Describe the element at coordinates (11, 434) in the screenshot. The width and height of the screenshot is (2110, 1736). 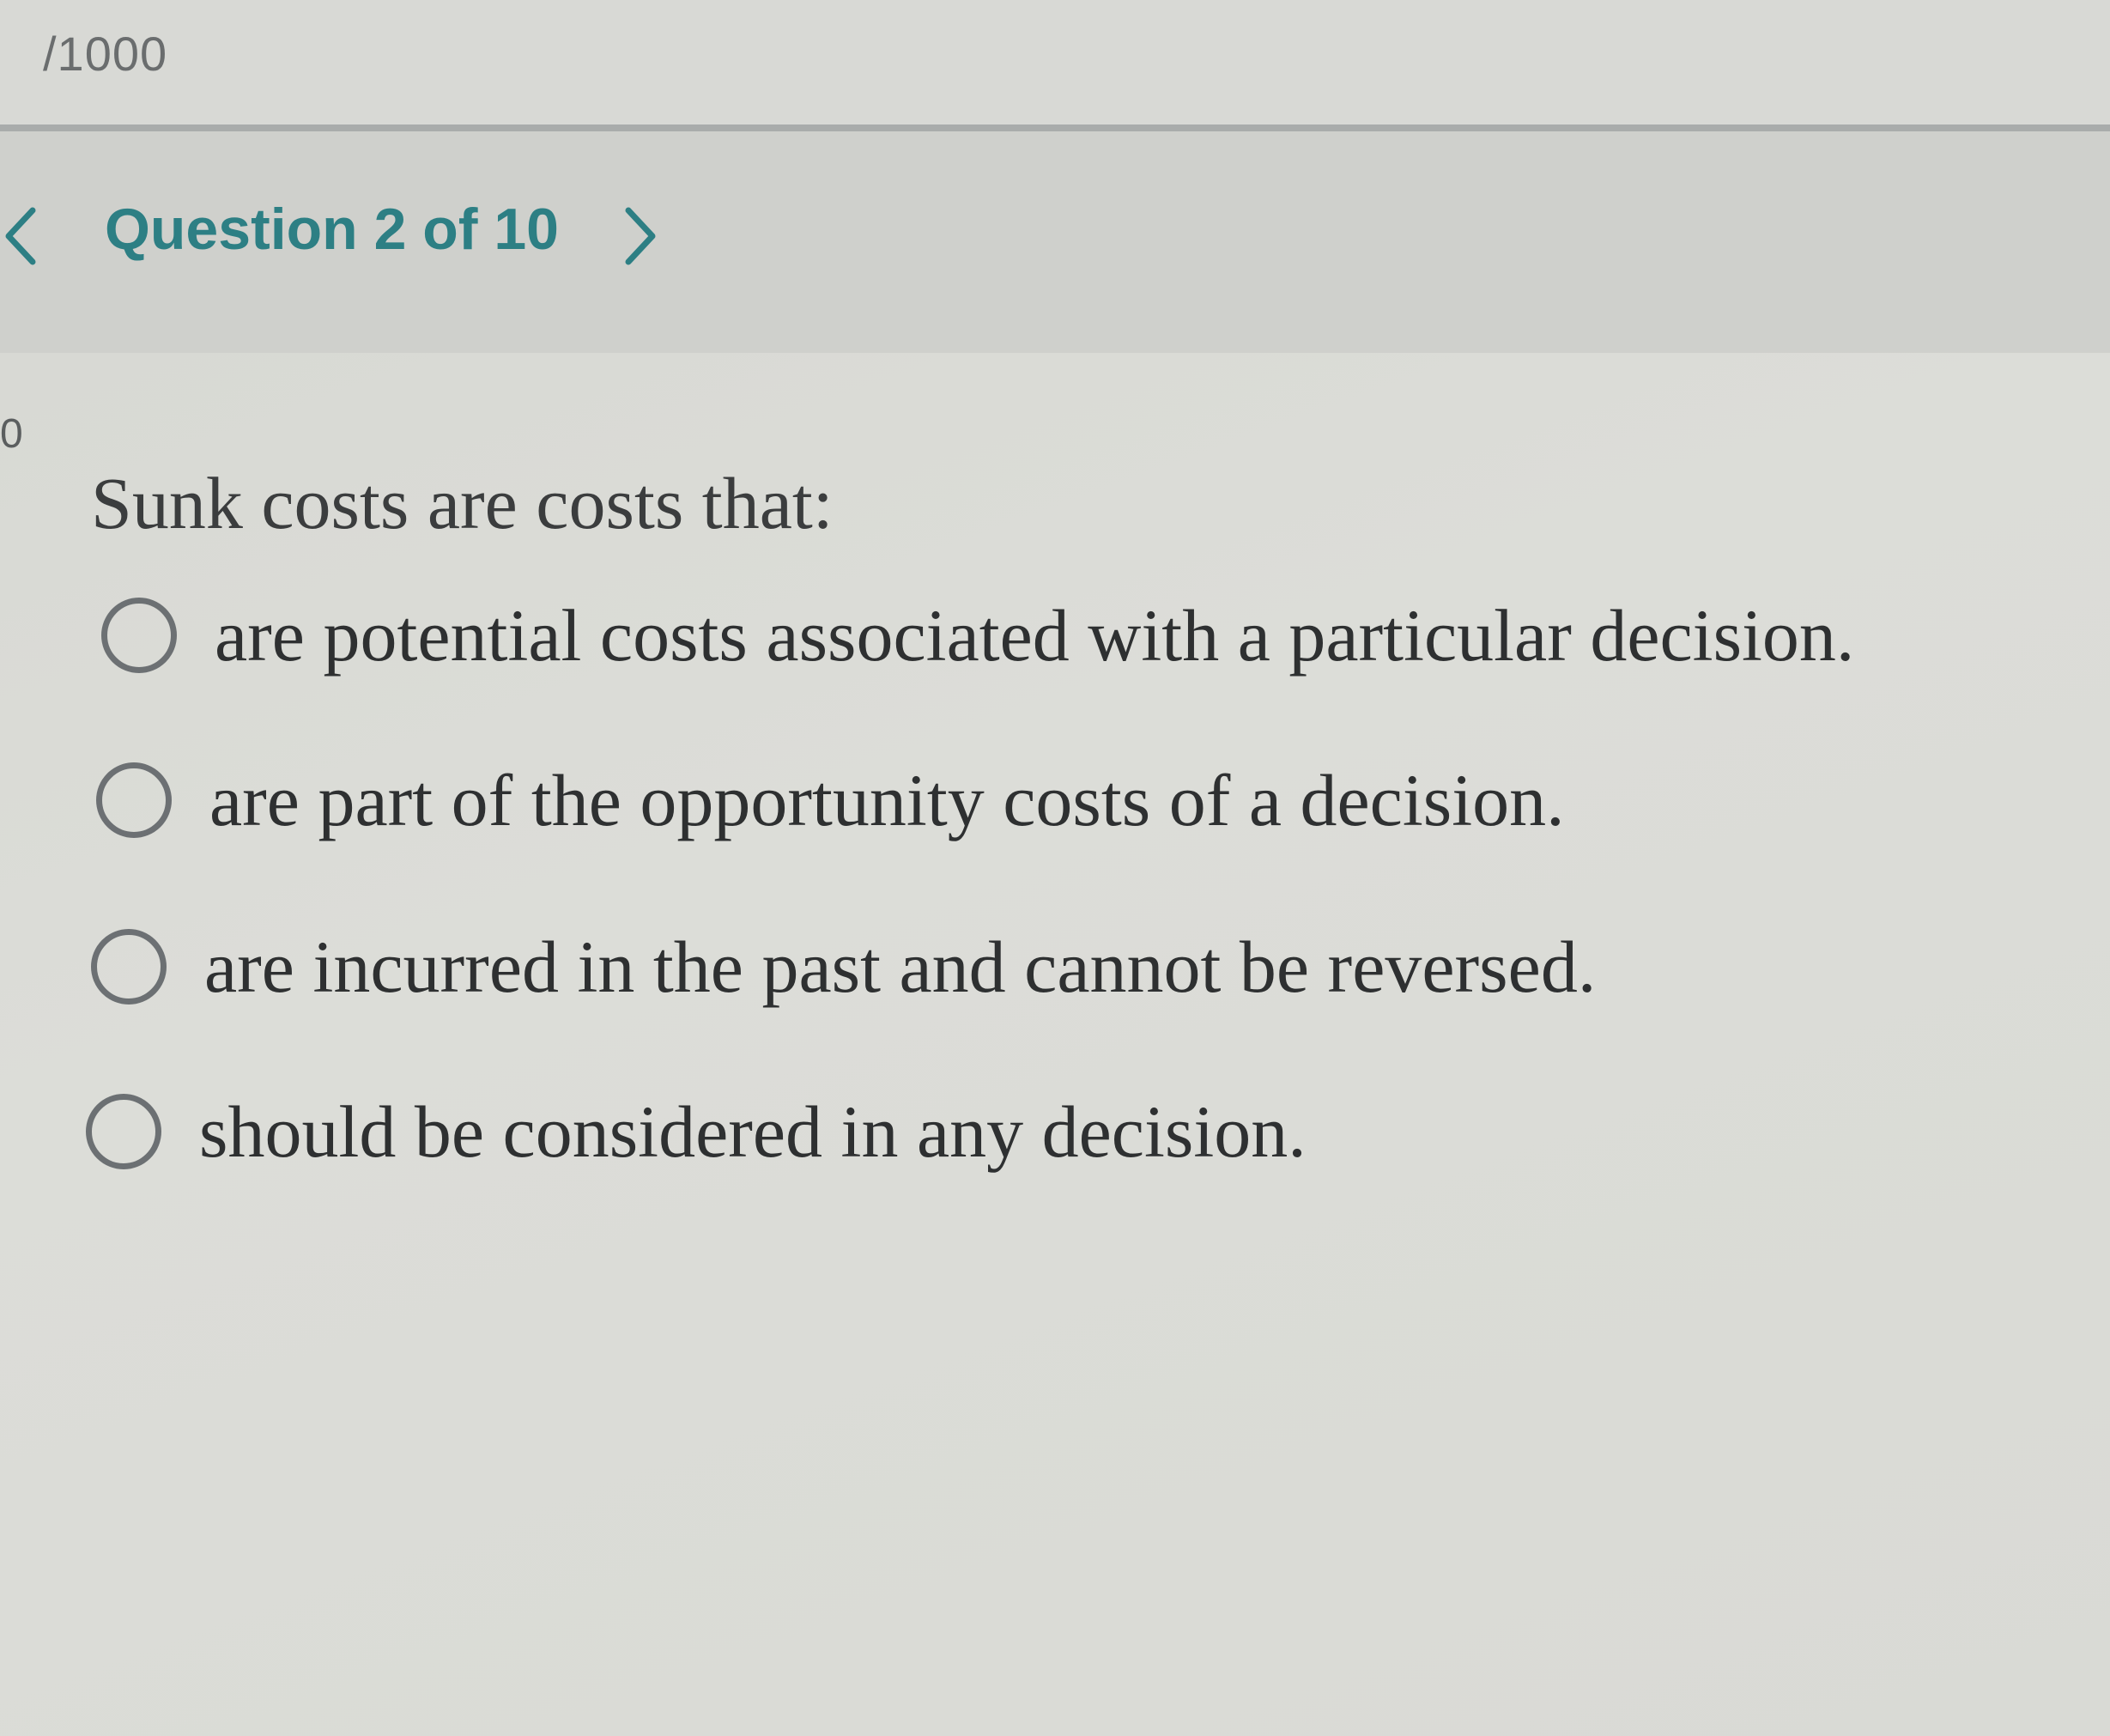
I see `sidebar-fragment: 0` at that location.